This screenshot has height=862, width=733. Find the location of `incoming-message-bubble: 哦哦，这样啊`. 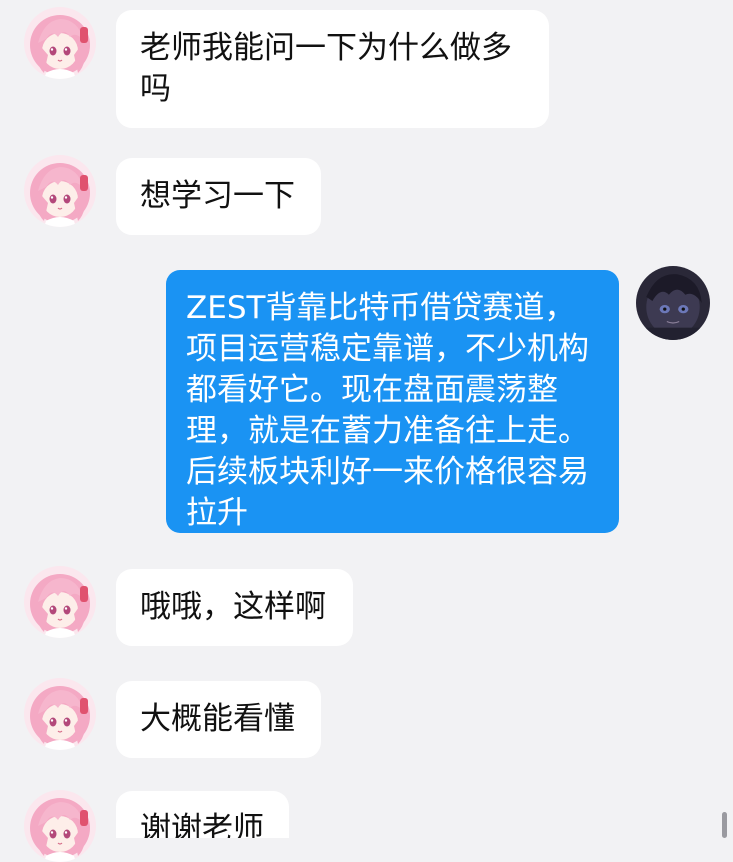

incoming-message-bubble: 哦哦，这样啊 is located at coordinates (234, 607).